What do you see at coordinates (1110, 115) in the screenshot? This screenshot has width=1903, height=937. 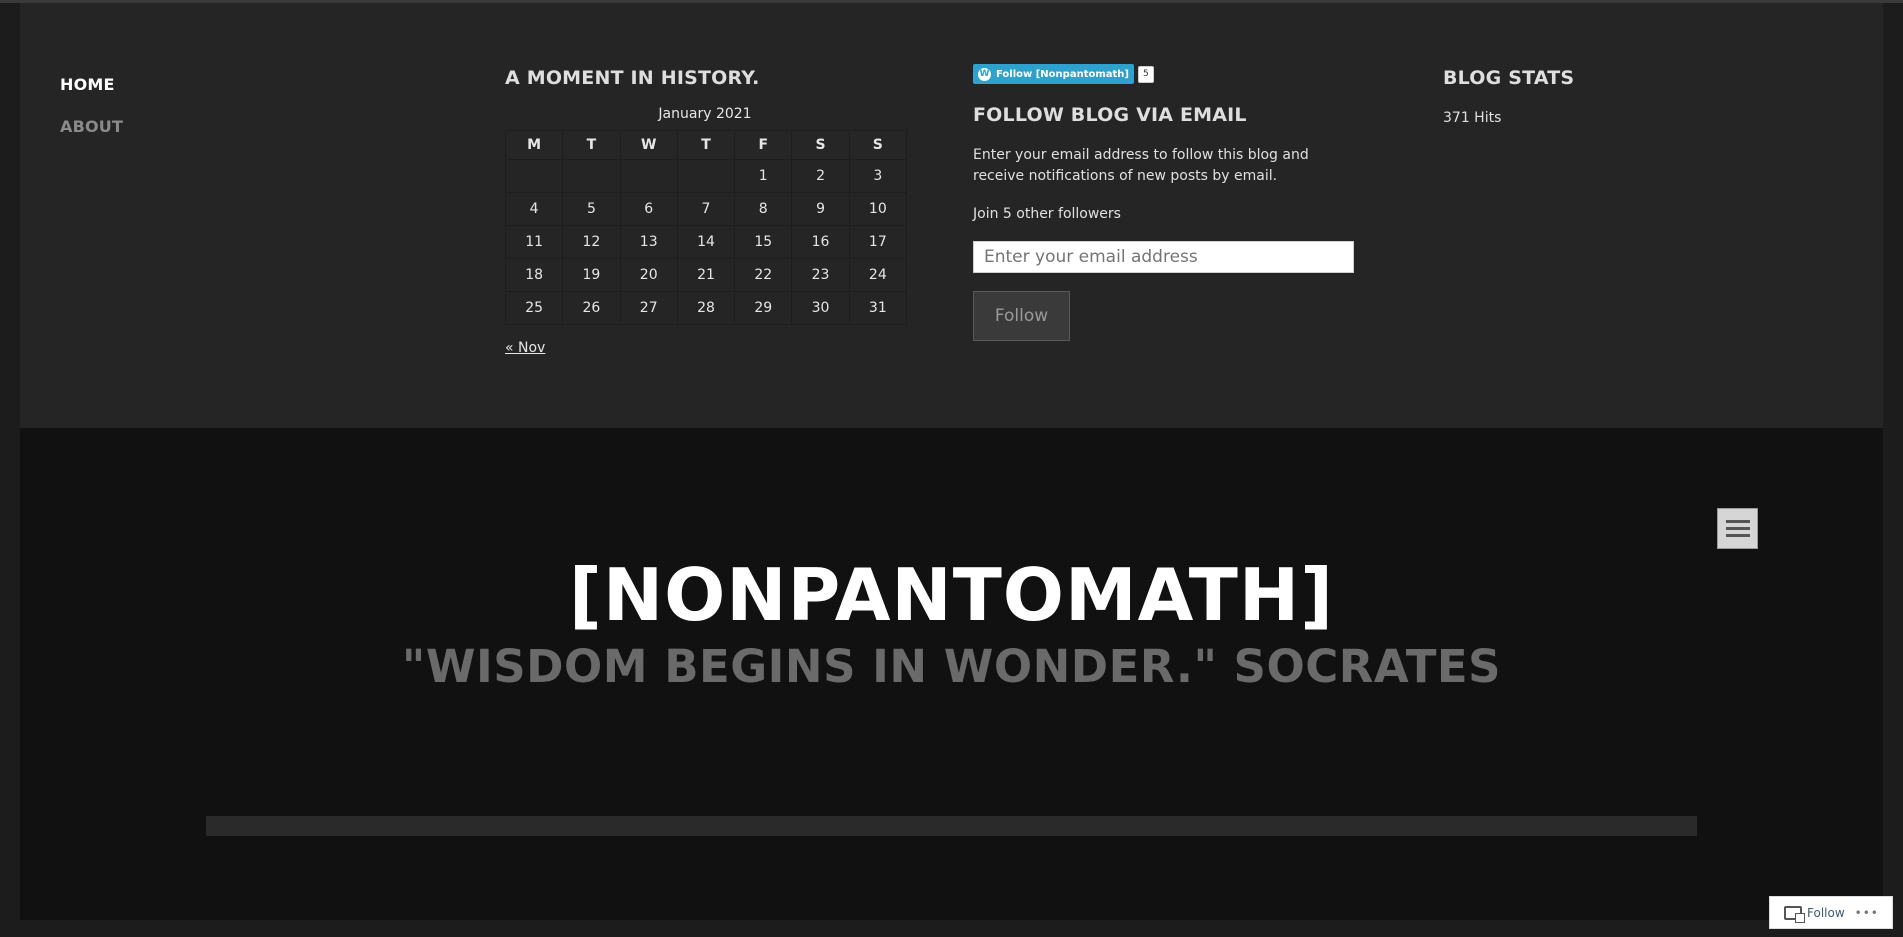 I see `follow-widget-title: FOLLOW BLOG VIA EMAIL` at bounding box center [1110, 115].